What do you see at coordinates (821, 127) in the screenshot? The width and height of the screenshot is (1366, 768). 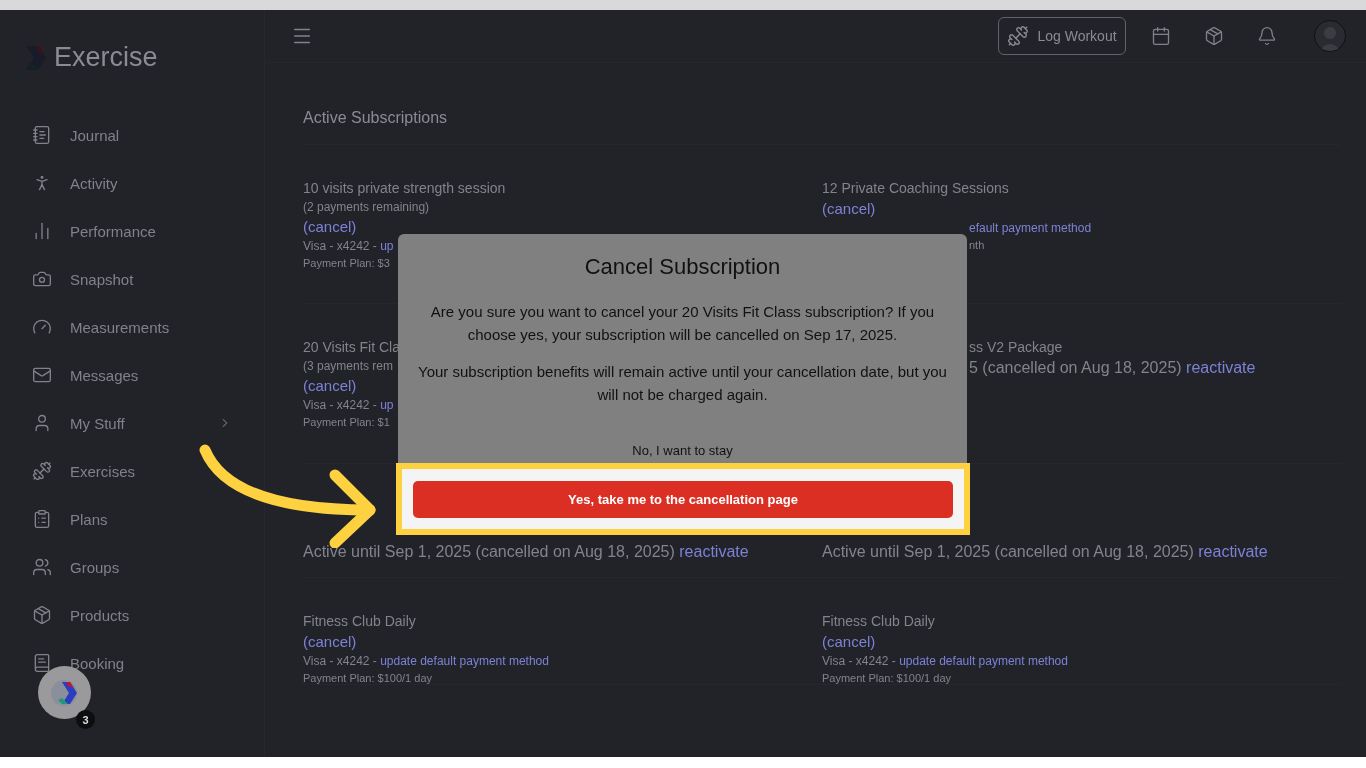 I see `section-title: Active Subscriptions` at bounding box center [821, 127].